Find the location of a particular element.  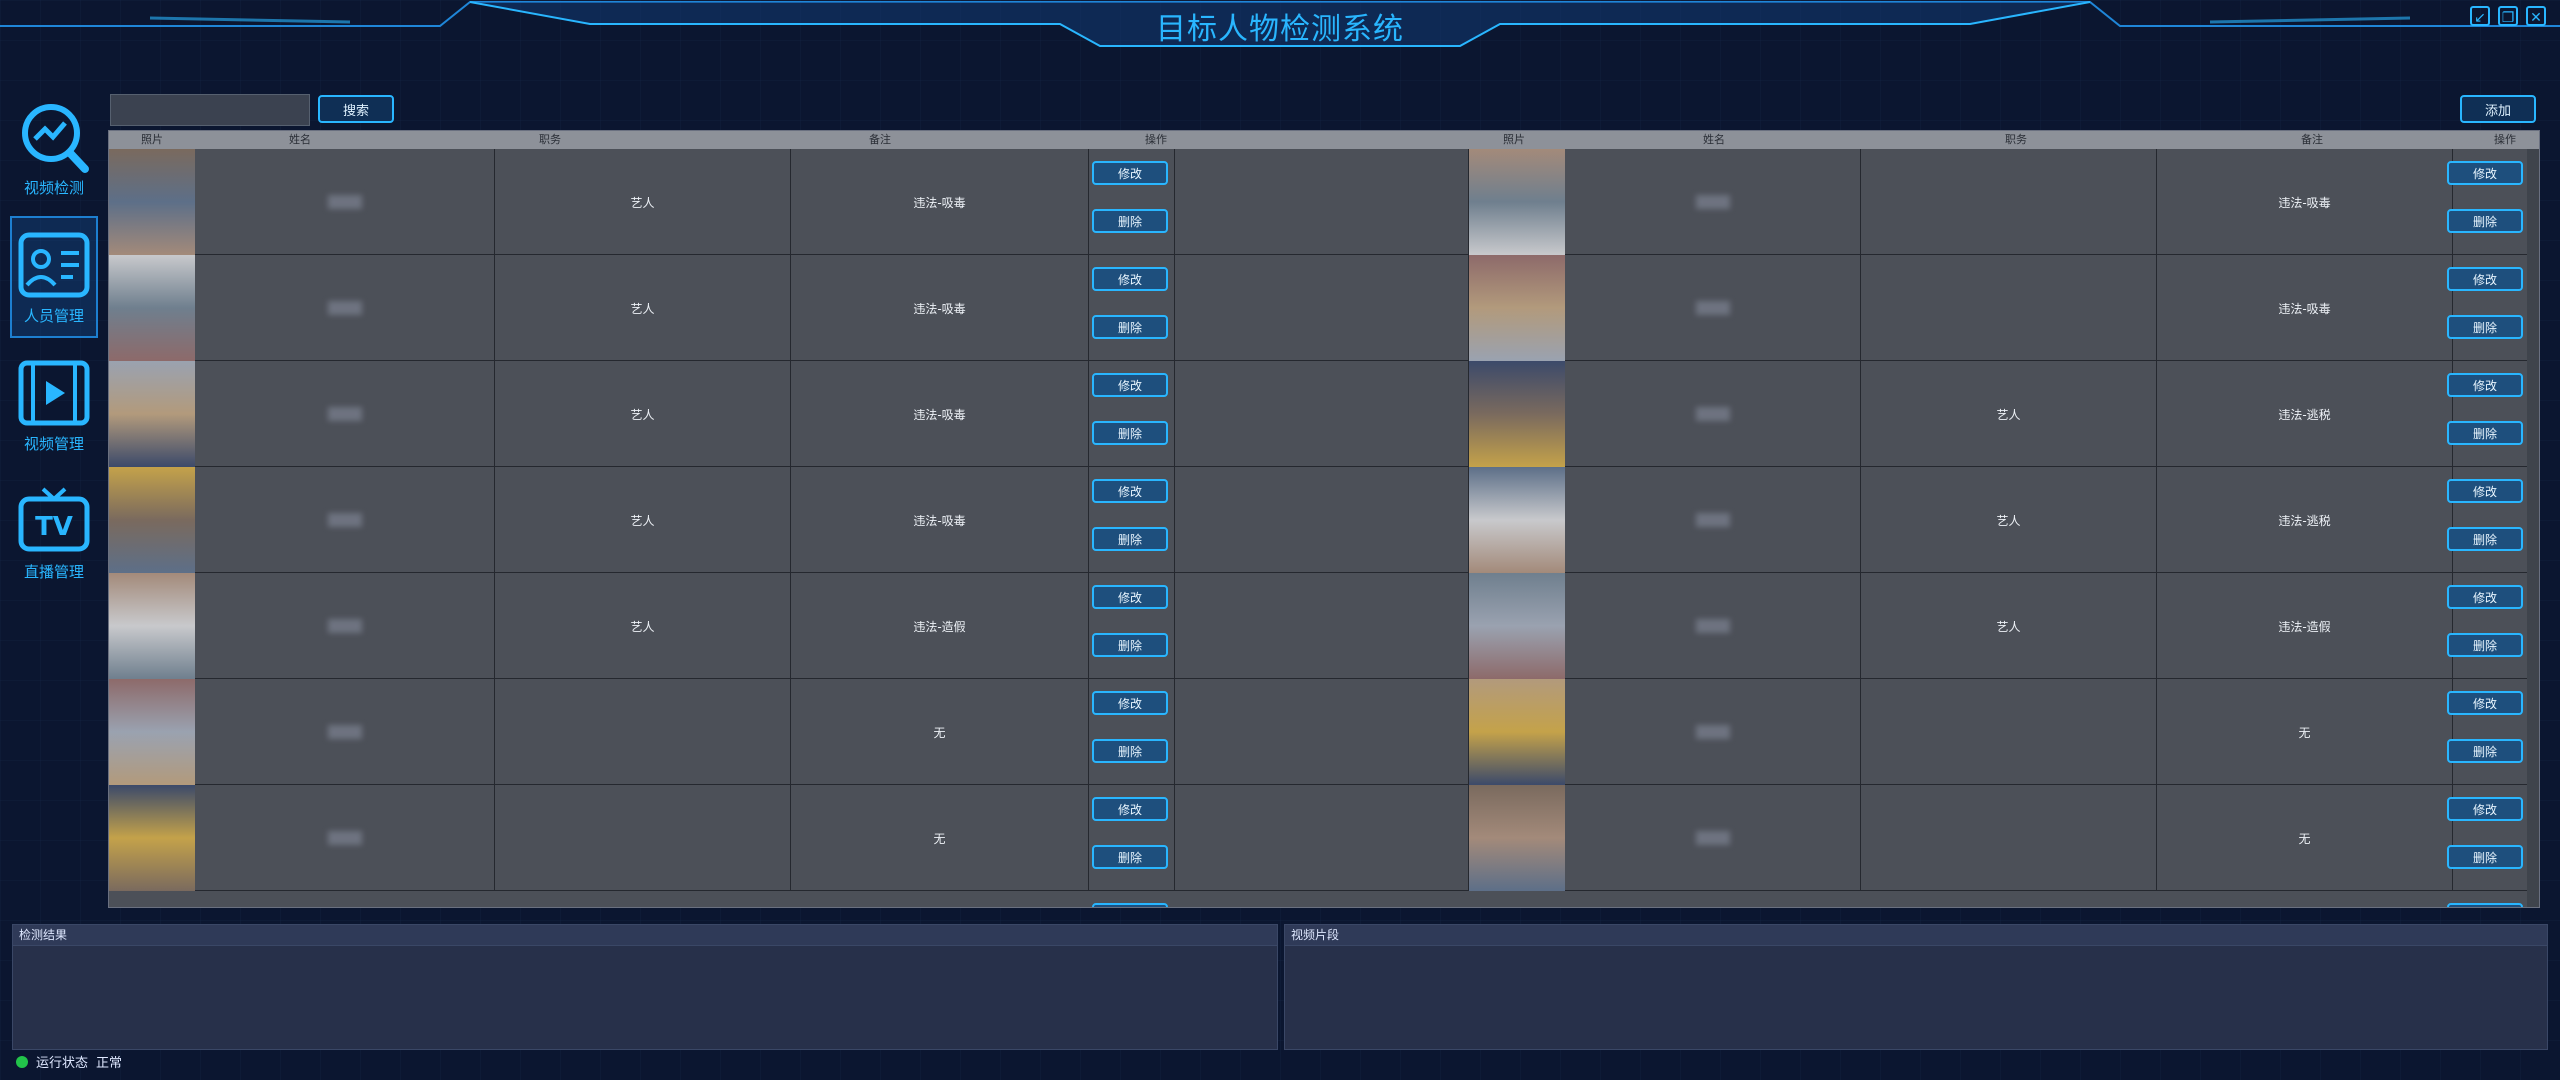

sidebar-item-video-detect: 视频检测 is located at coordinates (54, 149).